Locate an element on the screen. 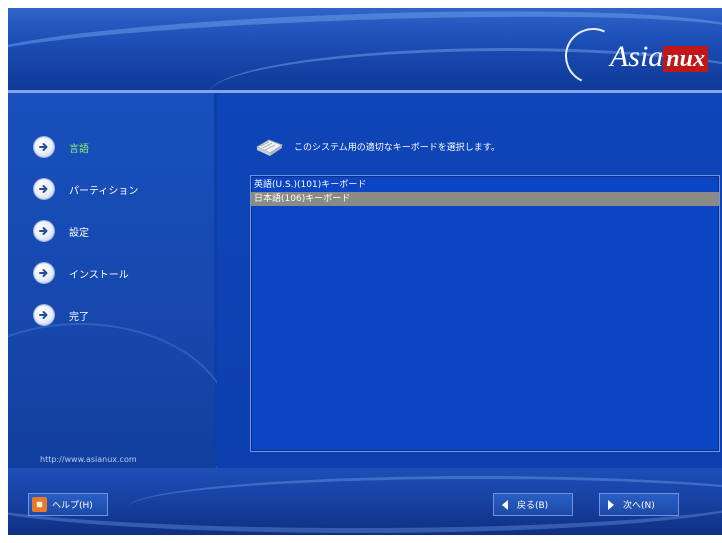 Image resolution: width=722 pixels, height=543 pixels. step-install: インストール is located at coordinates (86, 273).